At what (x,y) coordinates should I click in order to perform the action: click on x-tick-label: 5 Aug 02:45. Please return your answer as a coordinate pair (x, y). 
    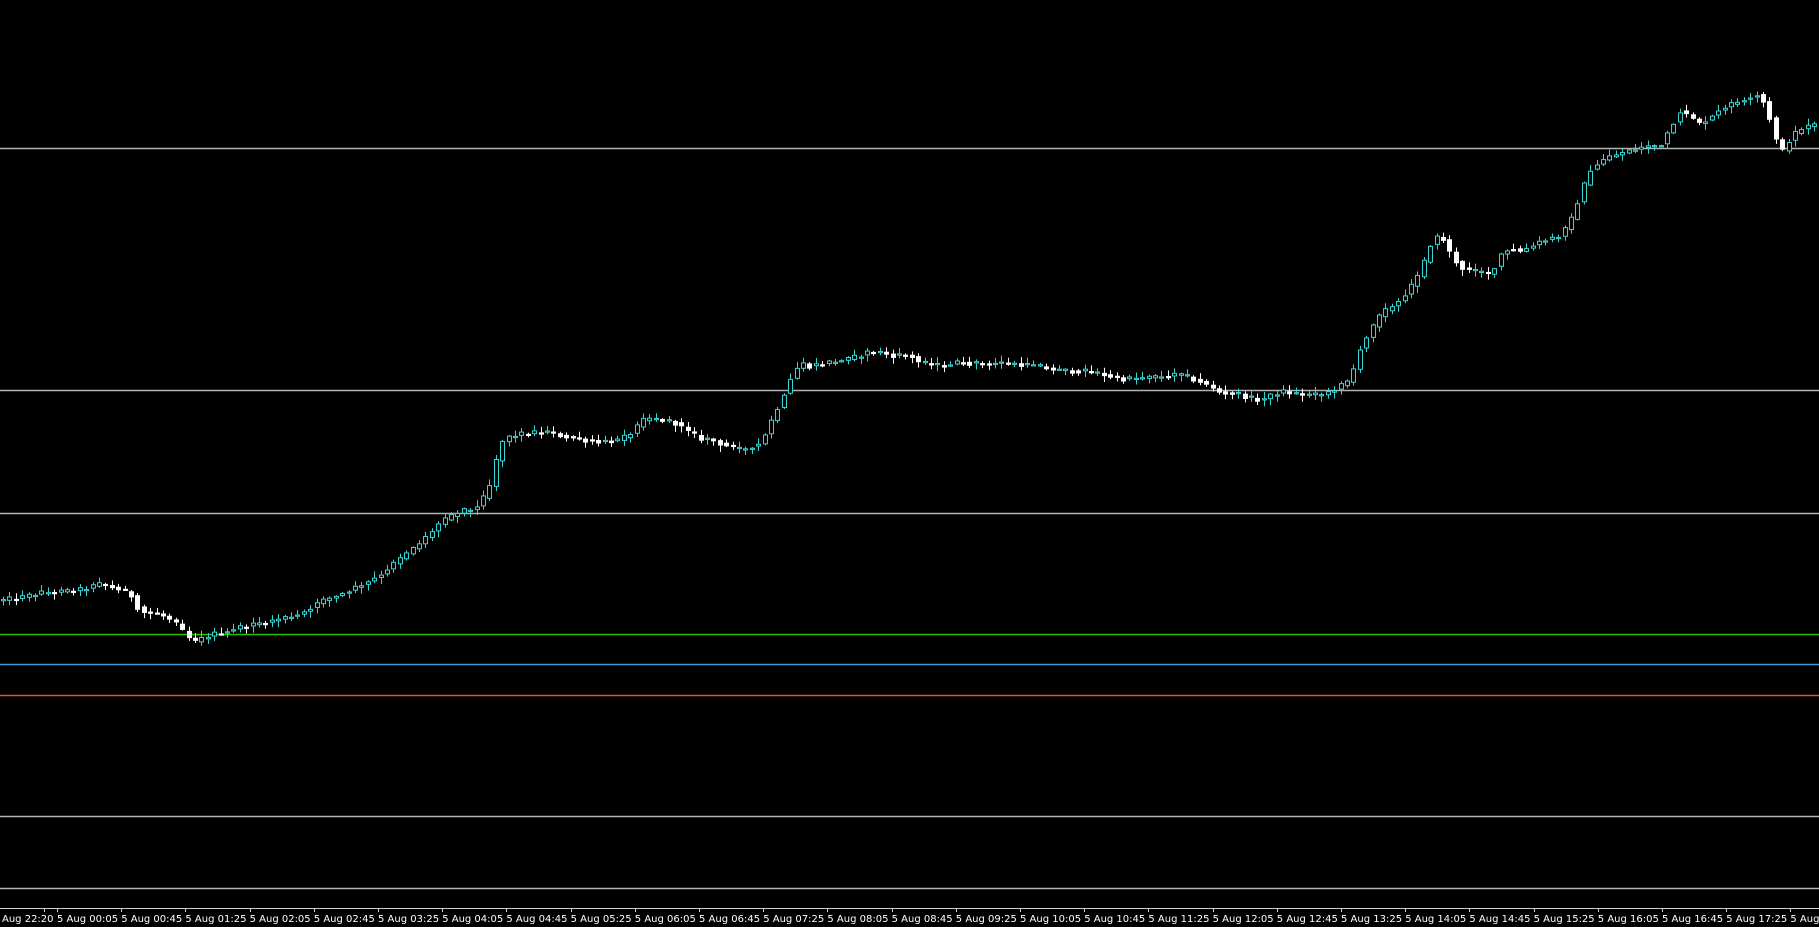
    Looking at the image, I should click on (344, 919).